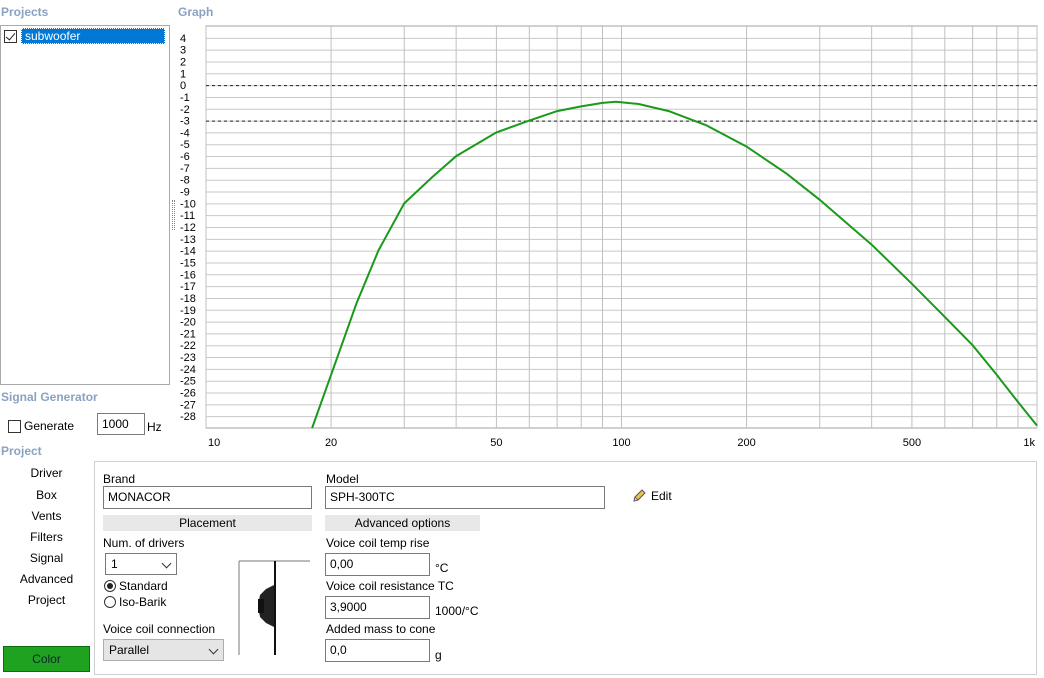 This screenshot has height=678, width=1044. What do you see at coordinates (129, 650) in the screenshot?
I see `coil-connection-value: Parallel` at bounding box center [129, 650].